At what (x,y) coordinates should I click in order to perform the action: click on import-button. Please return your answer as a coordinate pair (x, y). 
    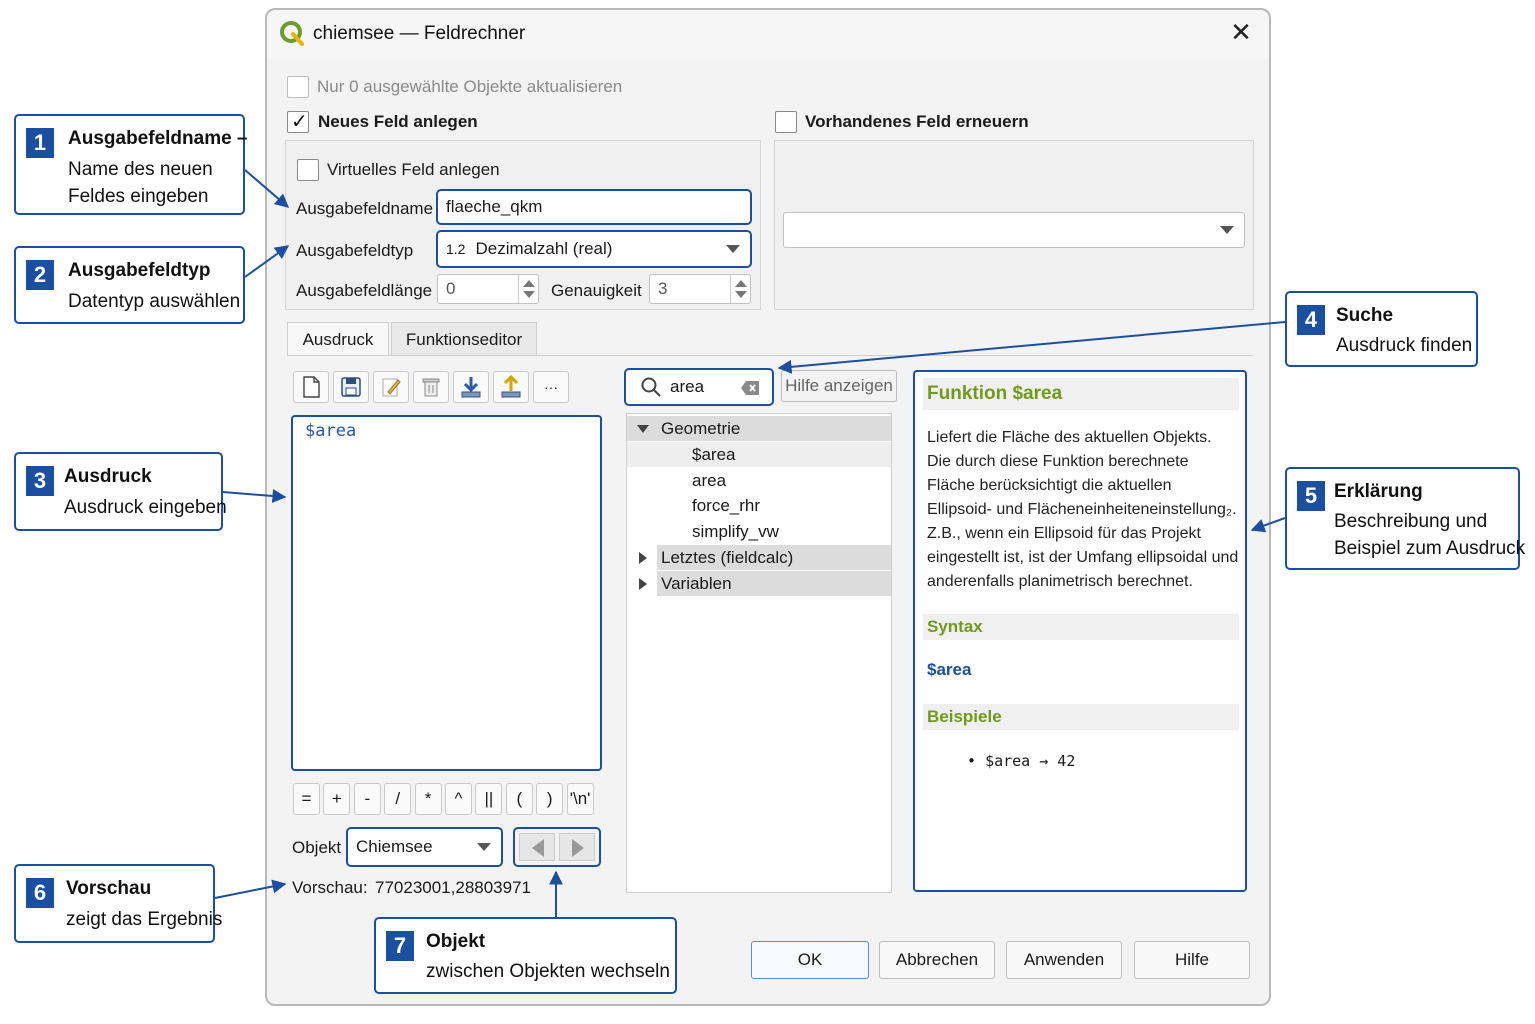
    Looking at the image, I should click on (471, 387).